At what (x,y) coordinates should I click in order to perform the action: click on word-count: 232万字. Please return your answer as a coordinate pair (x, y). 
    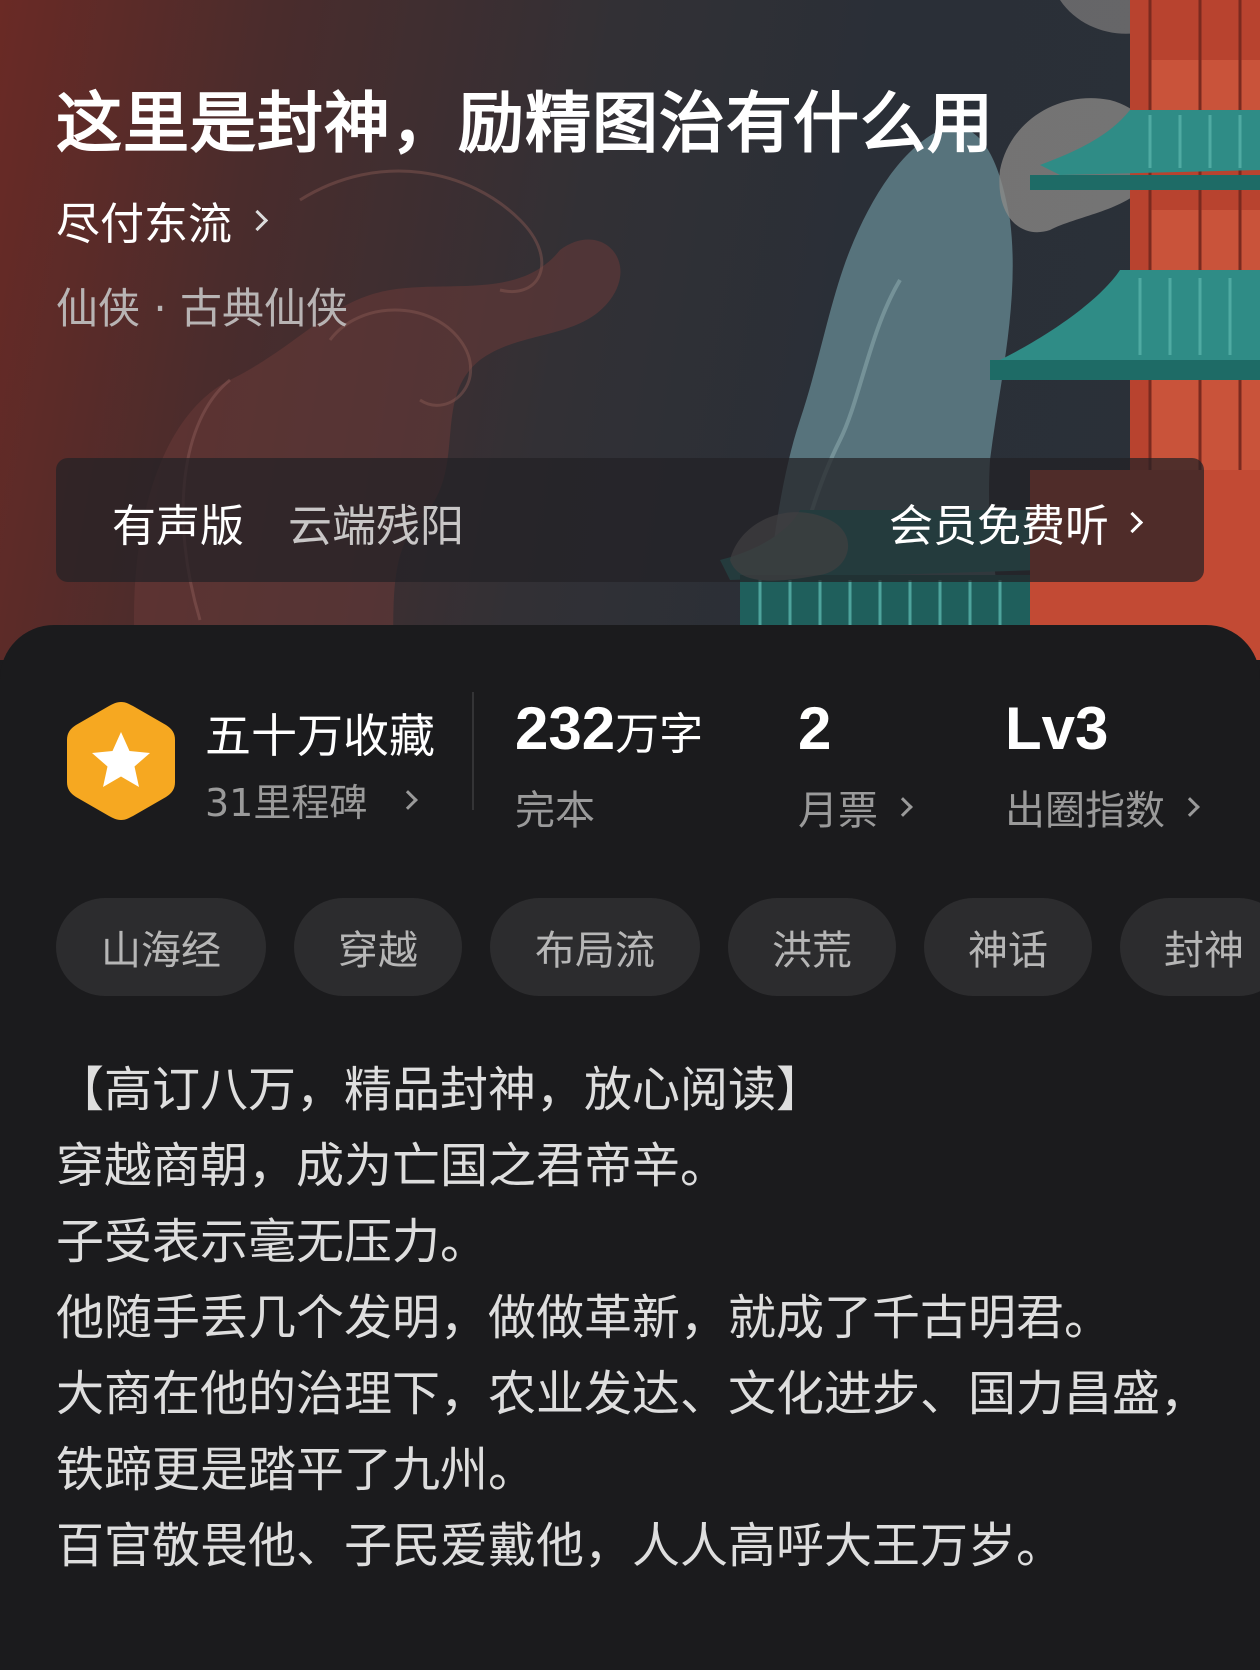
    Looking at the image, I should click on (609, 732).